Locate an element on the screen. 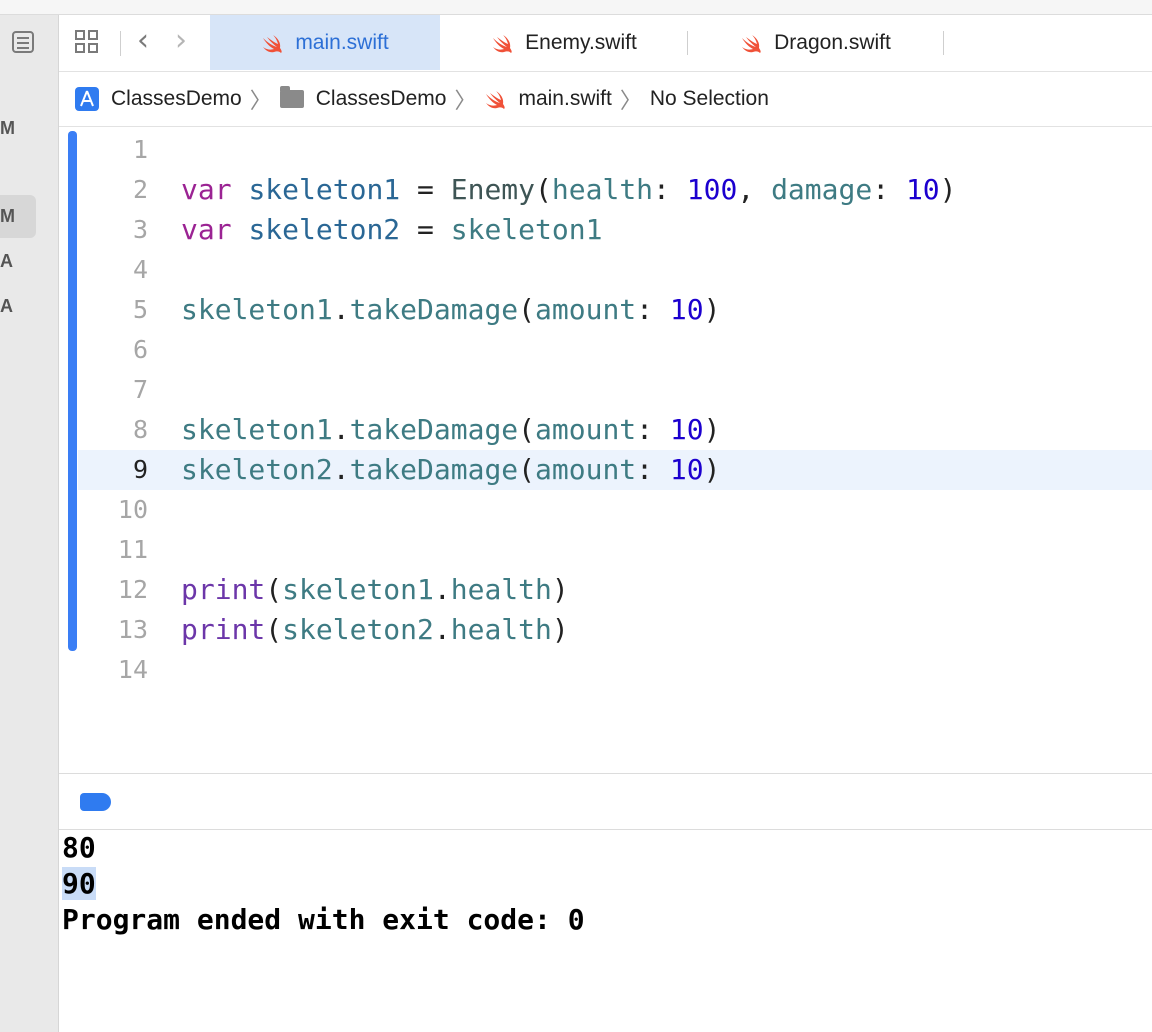 The image size is (1152, 1032). code-text: print(skeleton2.health) is located at coordinates (375, 630).